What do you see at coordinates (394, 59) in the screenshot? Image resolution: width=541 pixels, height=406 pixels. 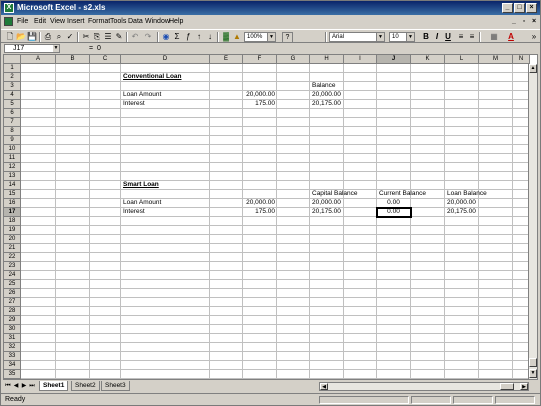 I see `column-header-j: J` at bounding box center [394, 59].